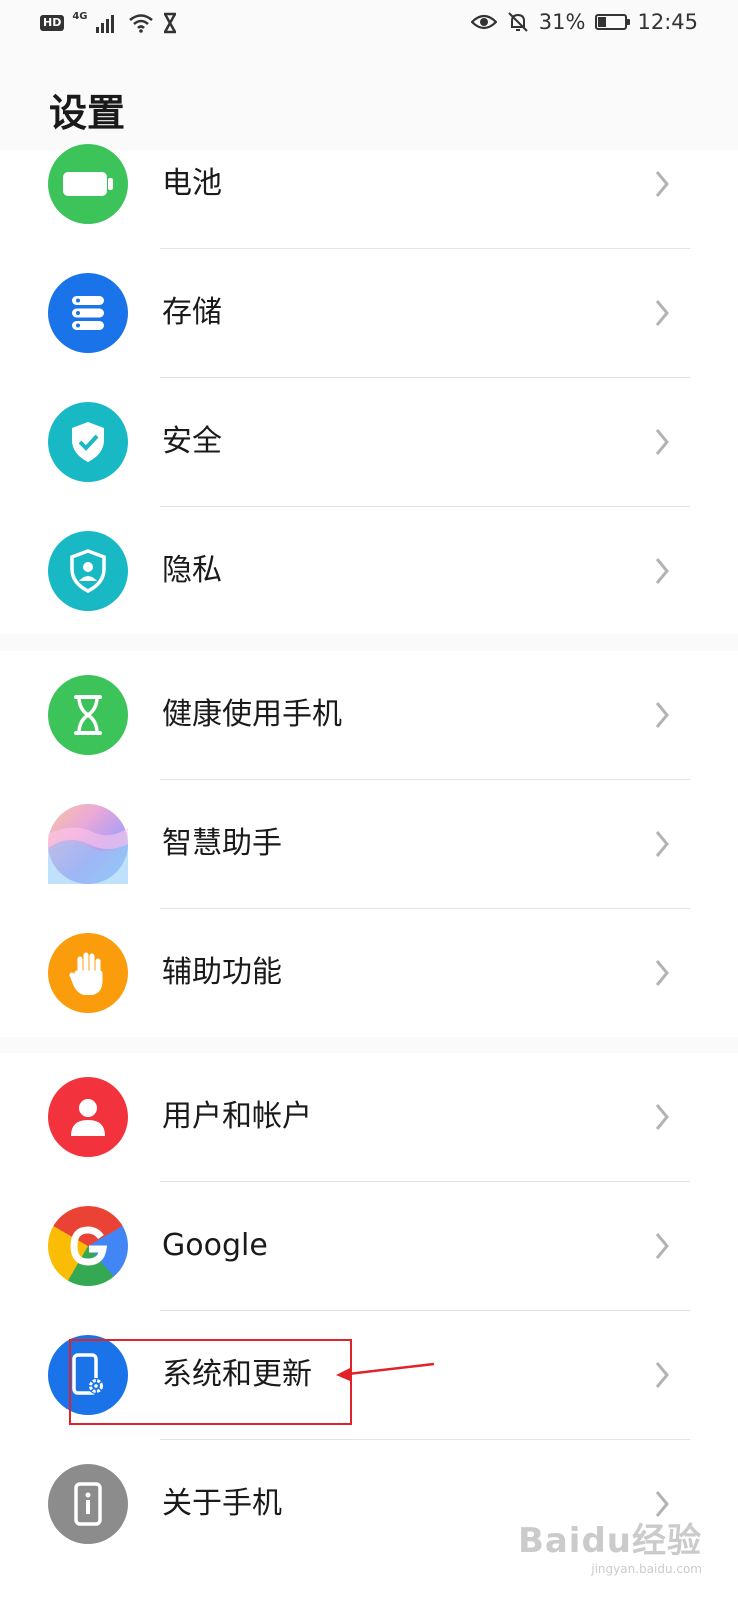 This screenshot has width=738, height=1600. I want to click on status-bar: HD 4G 31% 12:45, so click(369, 25).